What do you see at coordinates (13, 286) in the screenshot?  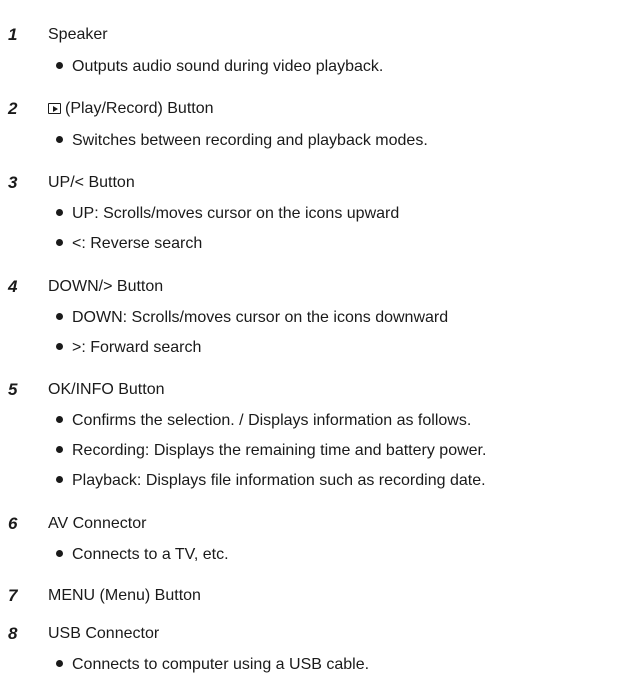 I see `item-number: 4` at bounding box center [13, 286].